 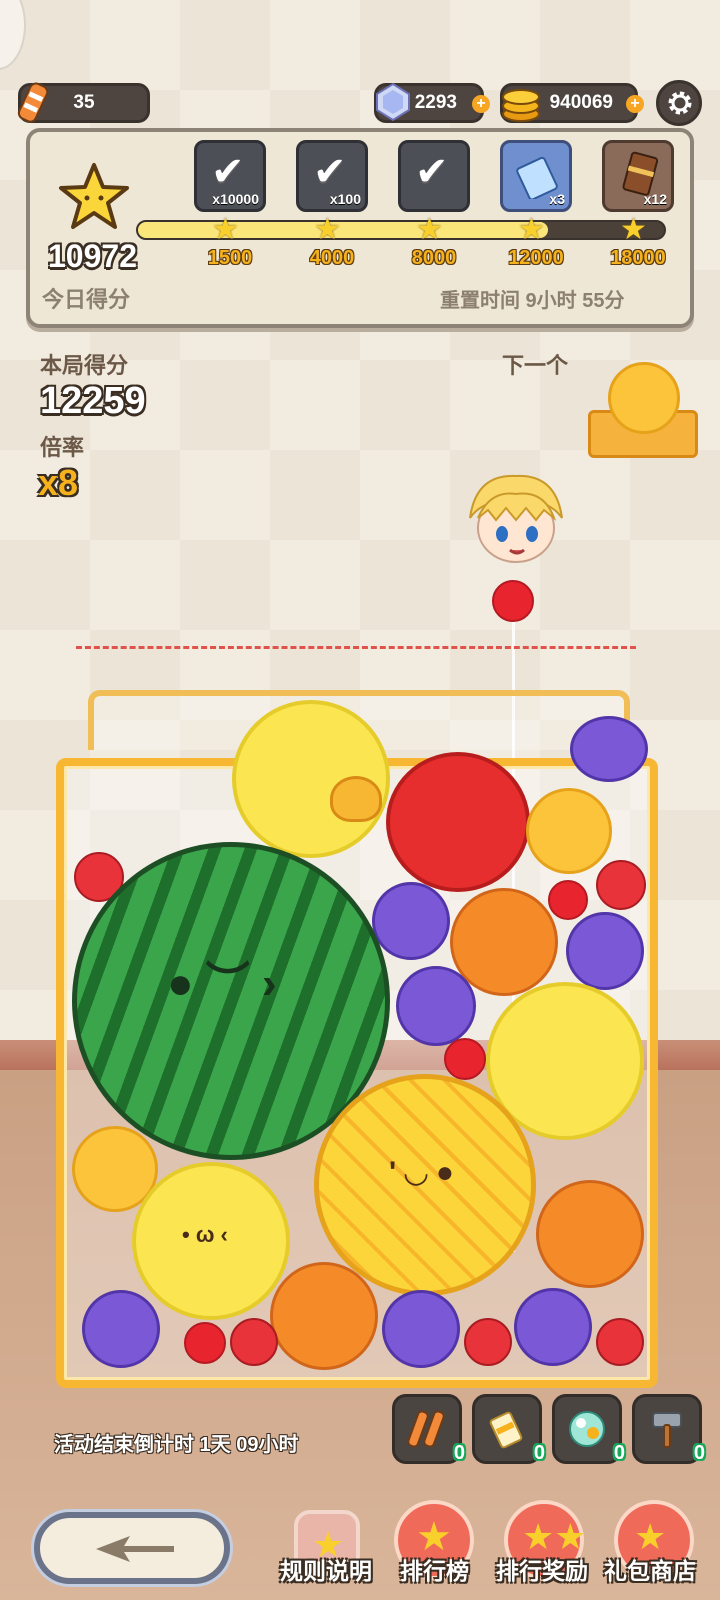 I want to click on round-score-label: 本局得分, so click(x=84, y=365).